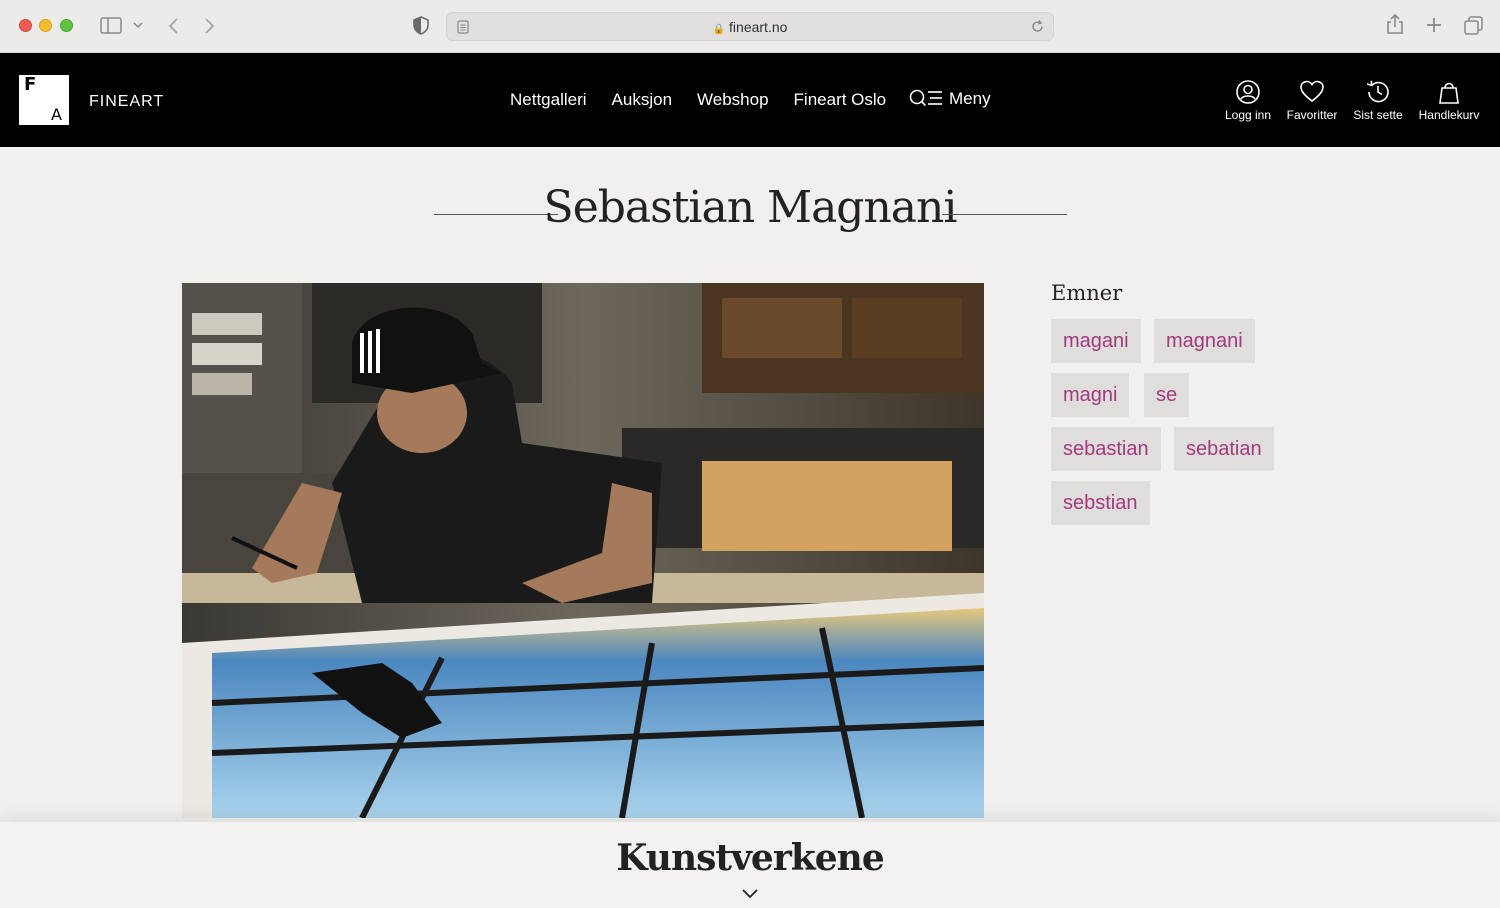 The width and height of the screenshot is (1500, 908). What do you see at coordinates (750, 858) in the screenshot?
I see `section-title: Kunstverkene` at bounding box center [750, 858].